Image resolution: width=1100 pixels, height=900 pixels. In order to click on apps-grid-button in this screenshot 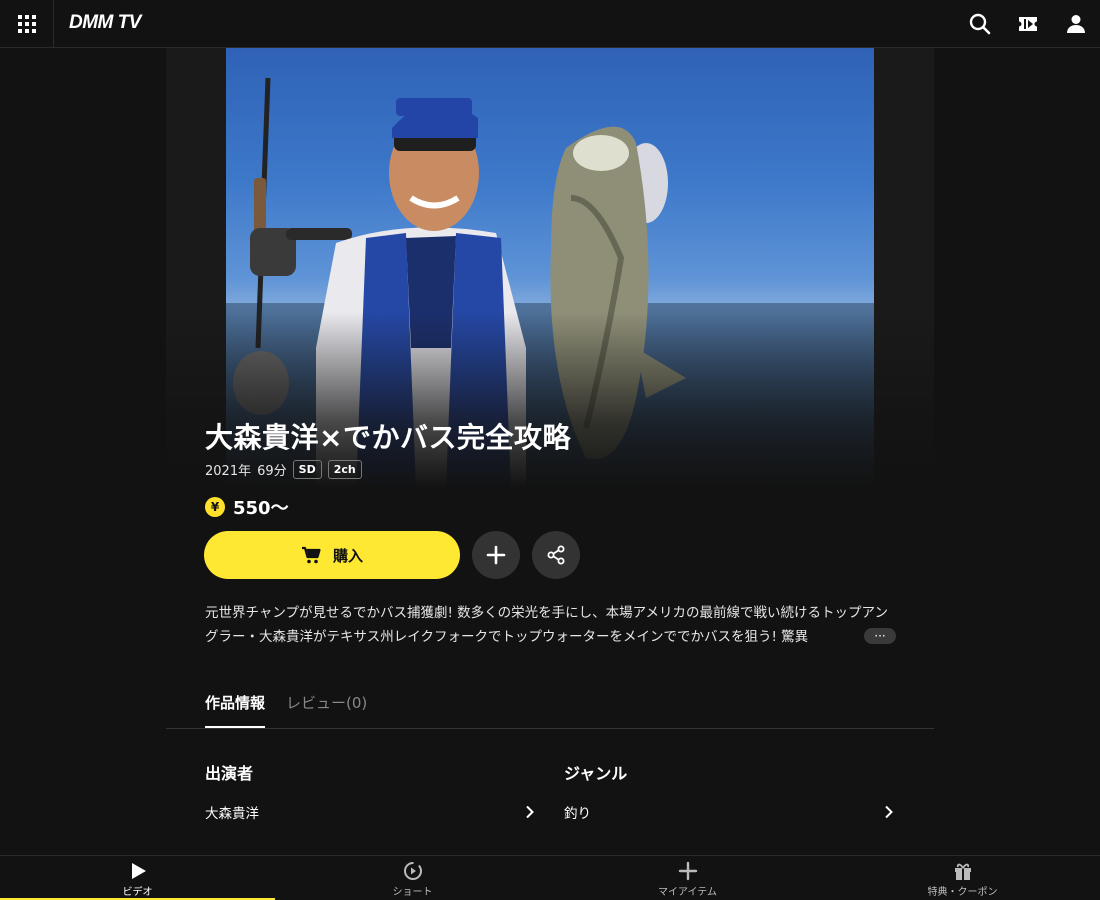, I will do `click(27, 24)`.